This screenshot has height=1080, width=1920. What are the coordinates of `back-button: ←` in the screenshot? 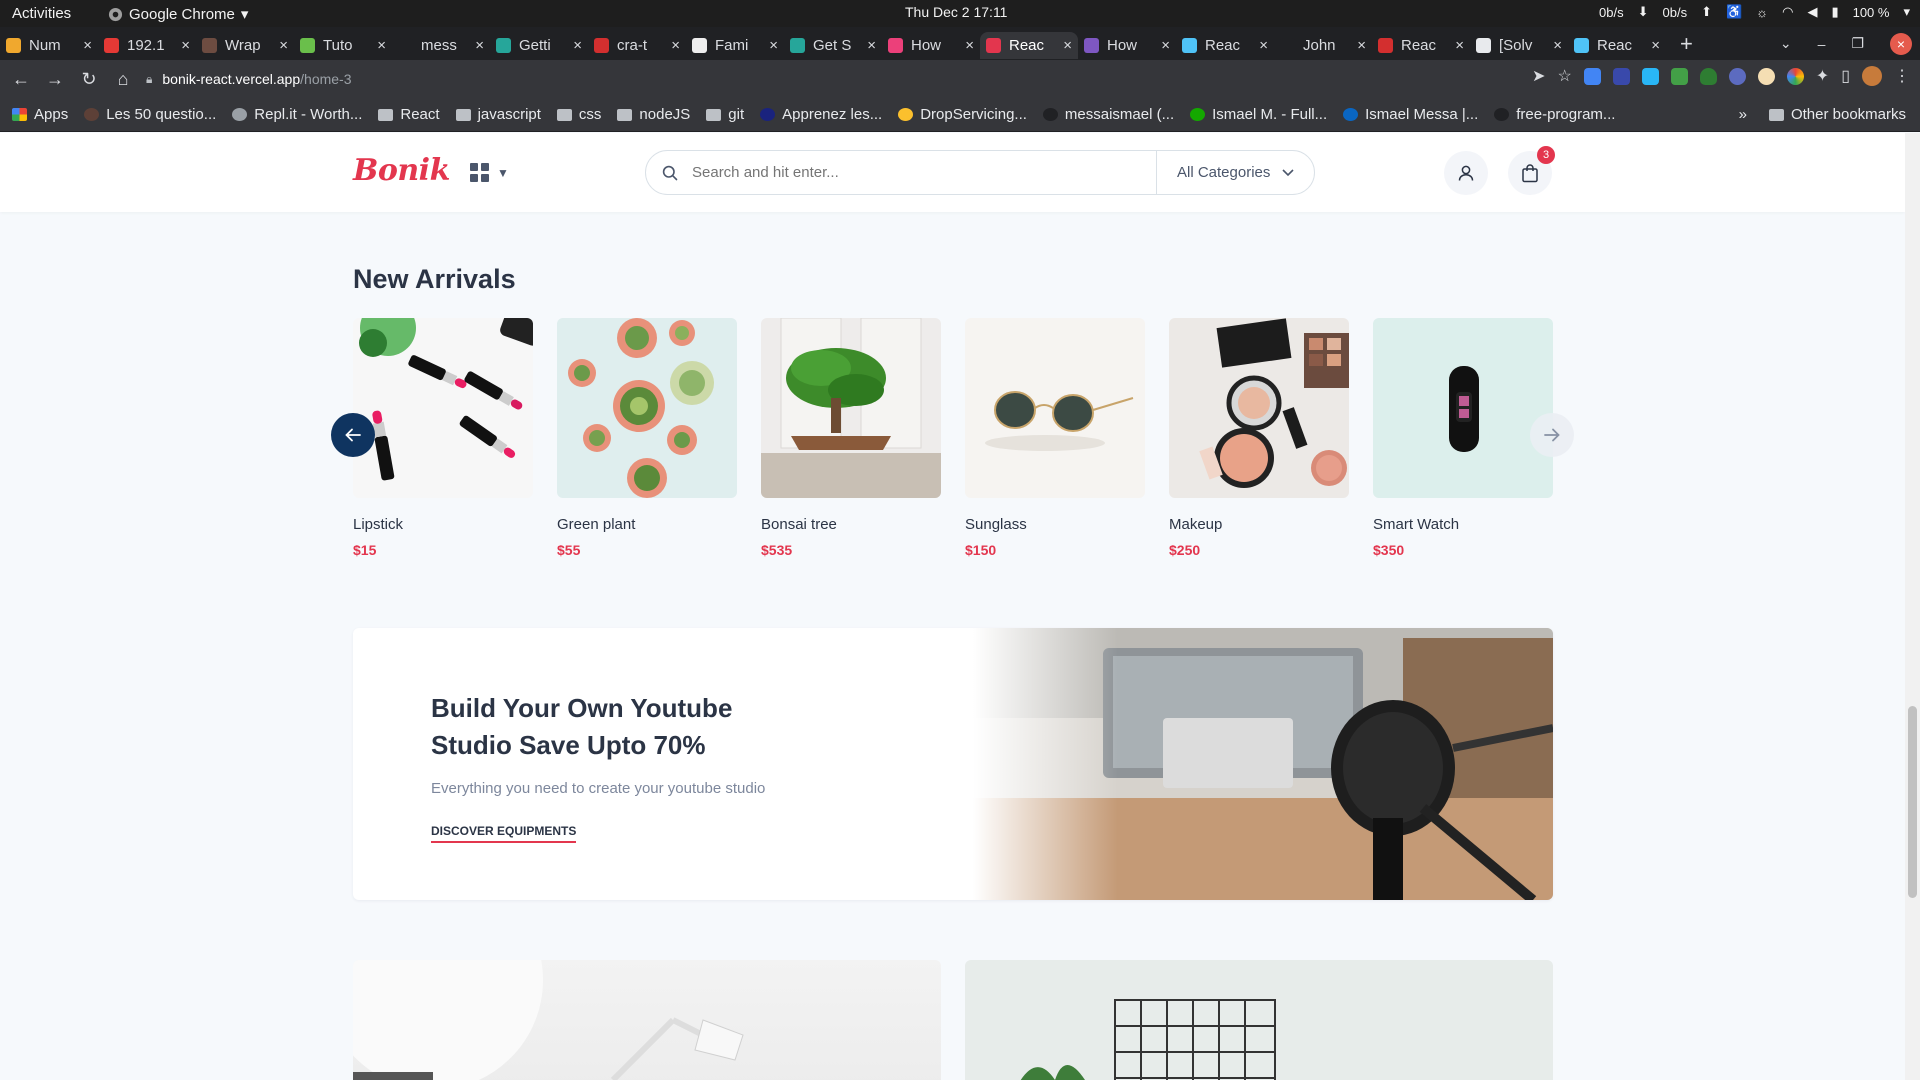 It's located at (21, 79).